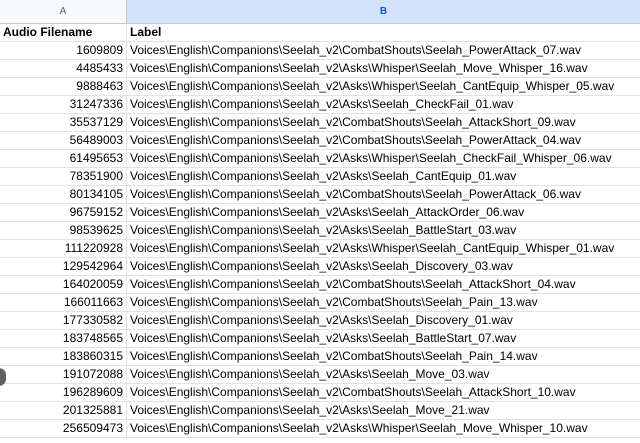 This screenshot has width=640, height=443. What do you see at coordinates (63, 248) in the screenshot?
I see `audio-filename-cell: 111220928` at bounding box center [63, 248].